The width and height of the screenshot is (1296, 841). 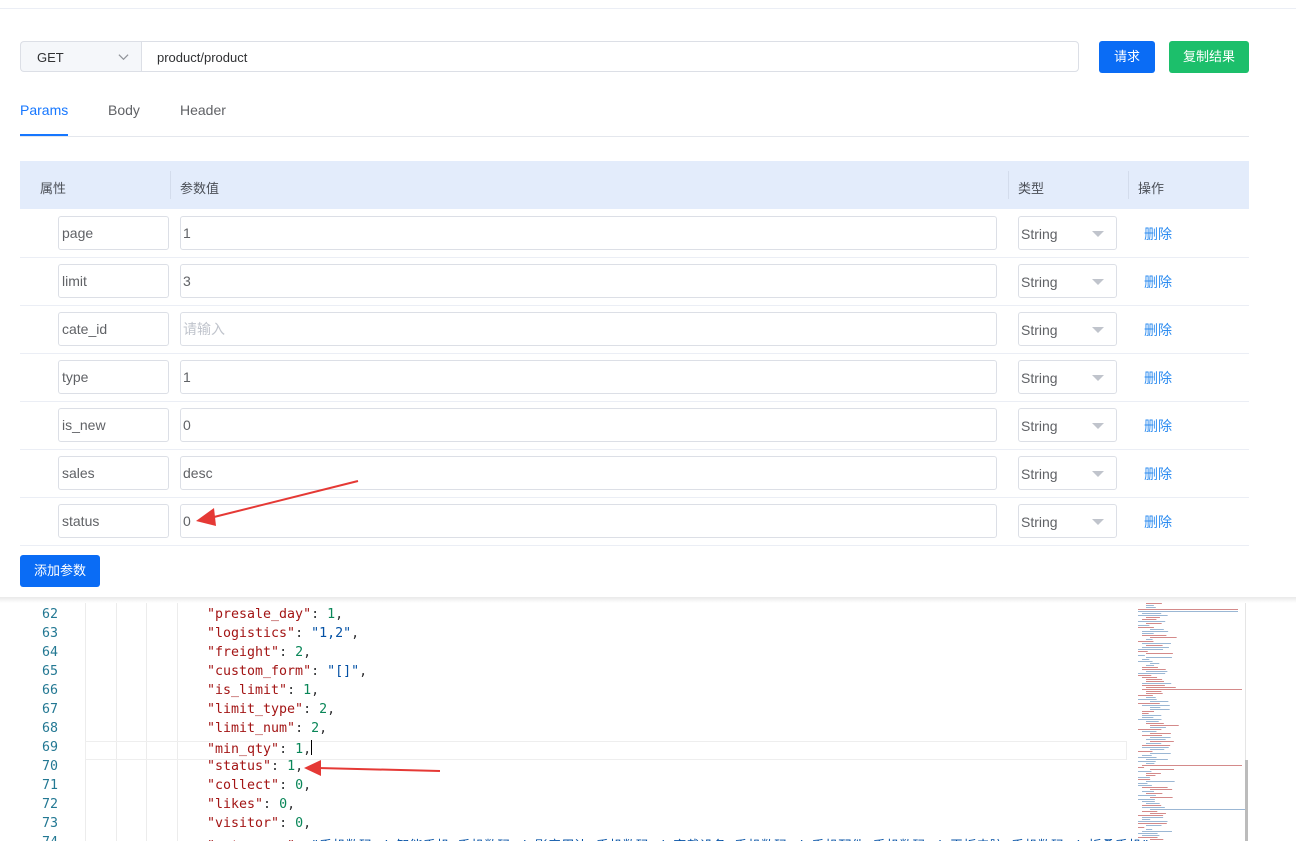 What do you see at coordinates (562, 616) in the screenshot?
I see `code-line: 62 "presale_day": 1,` at bounding box center [562, 616].